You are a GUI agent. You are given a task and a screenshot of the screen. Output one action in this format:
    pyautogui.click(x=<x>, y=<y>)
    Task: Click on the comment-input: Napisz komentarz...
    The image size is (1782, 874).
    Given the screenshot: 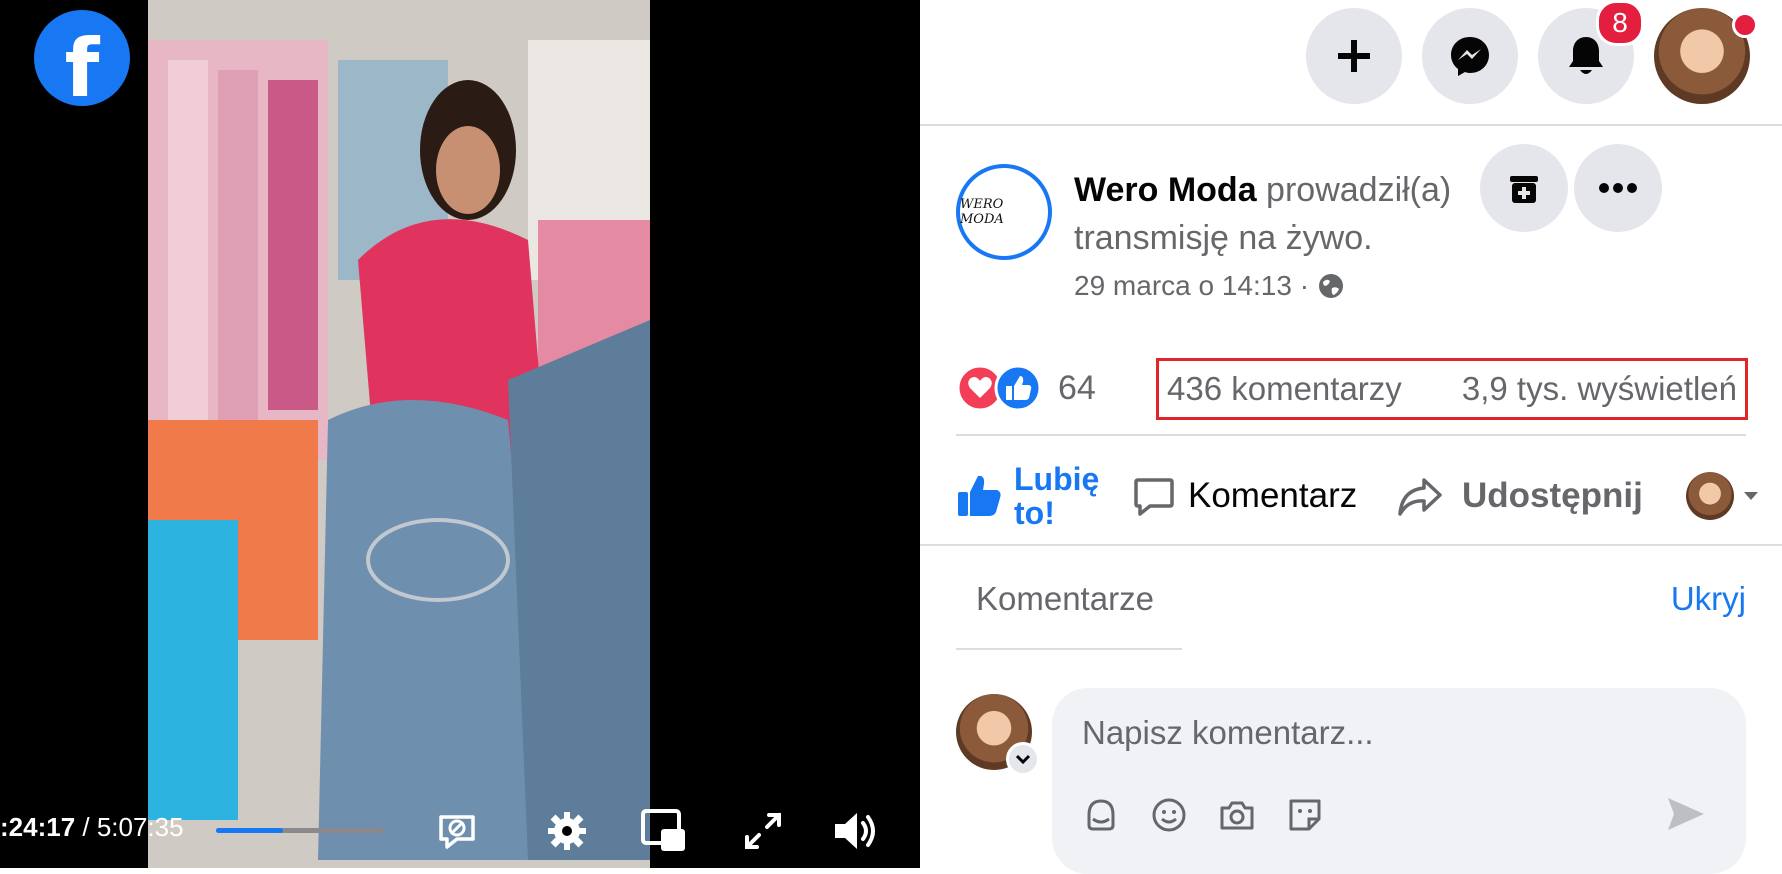 What is the action you would take?
    pyautogui.click(x=1399, y=781)
    